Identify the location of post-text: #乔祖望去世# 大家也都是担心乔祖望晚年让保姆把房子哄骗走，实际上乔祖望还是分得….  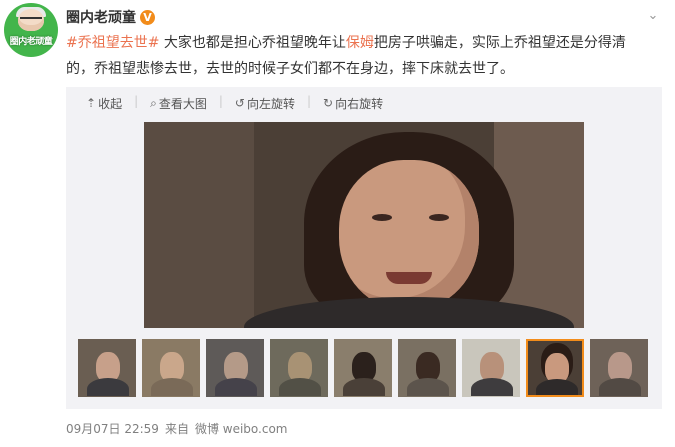
(366, 56).